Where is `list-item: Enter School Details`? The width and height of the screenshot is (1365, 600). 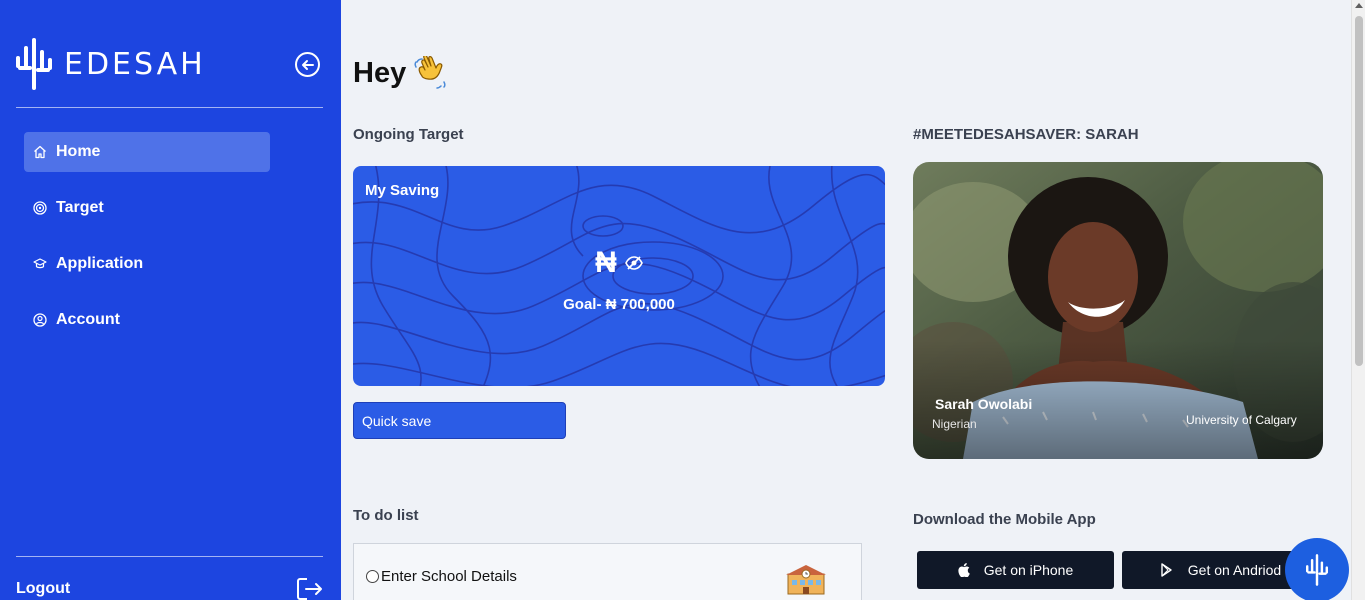
list-item: Enter School Details is located at coordinates (441, 576).